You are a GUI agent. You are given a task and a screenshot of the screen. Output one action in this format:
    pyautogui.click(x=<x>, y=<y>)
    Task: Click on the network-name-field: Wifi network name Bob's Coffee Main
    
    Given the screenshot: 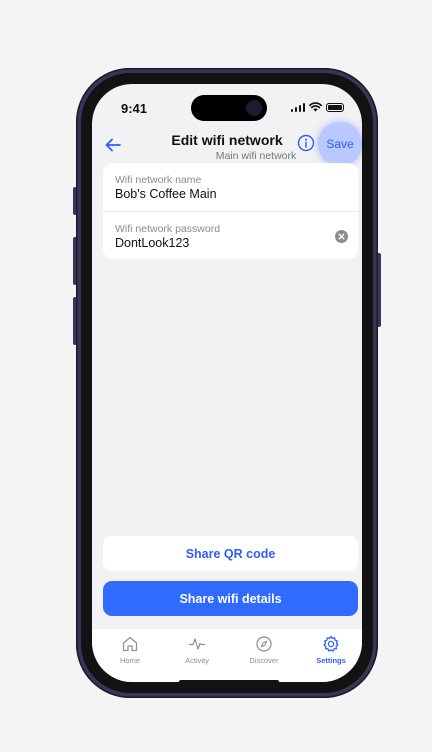 What is the action you would take?
    pyautogui.click(x=230, y=187)
    